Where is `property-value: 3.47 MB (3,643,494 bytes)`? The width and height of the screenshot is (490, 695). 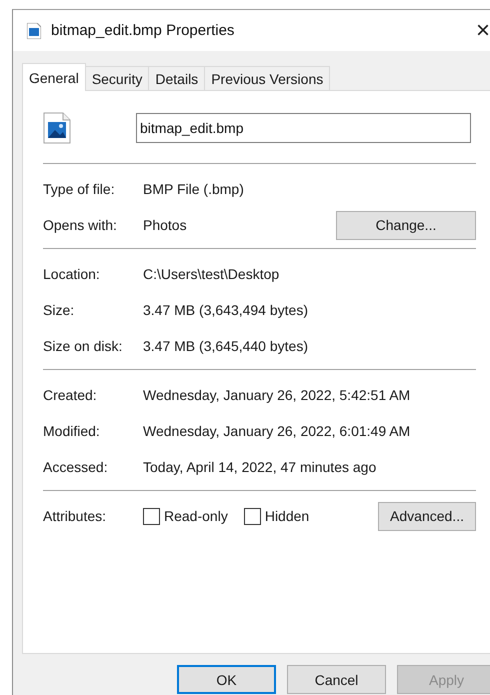 property-value: 3.47 MB (3,643,494 bytes) is located at coordinates (226, 310).